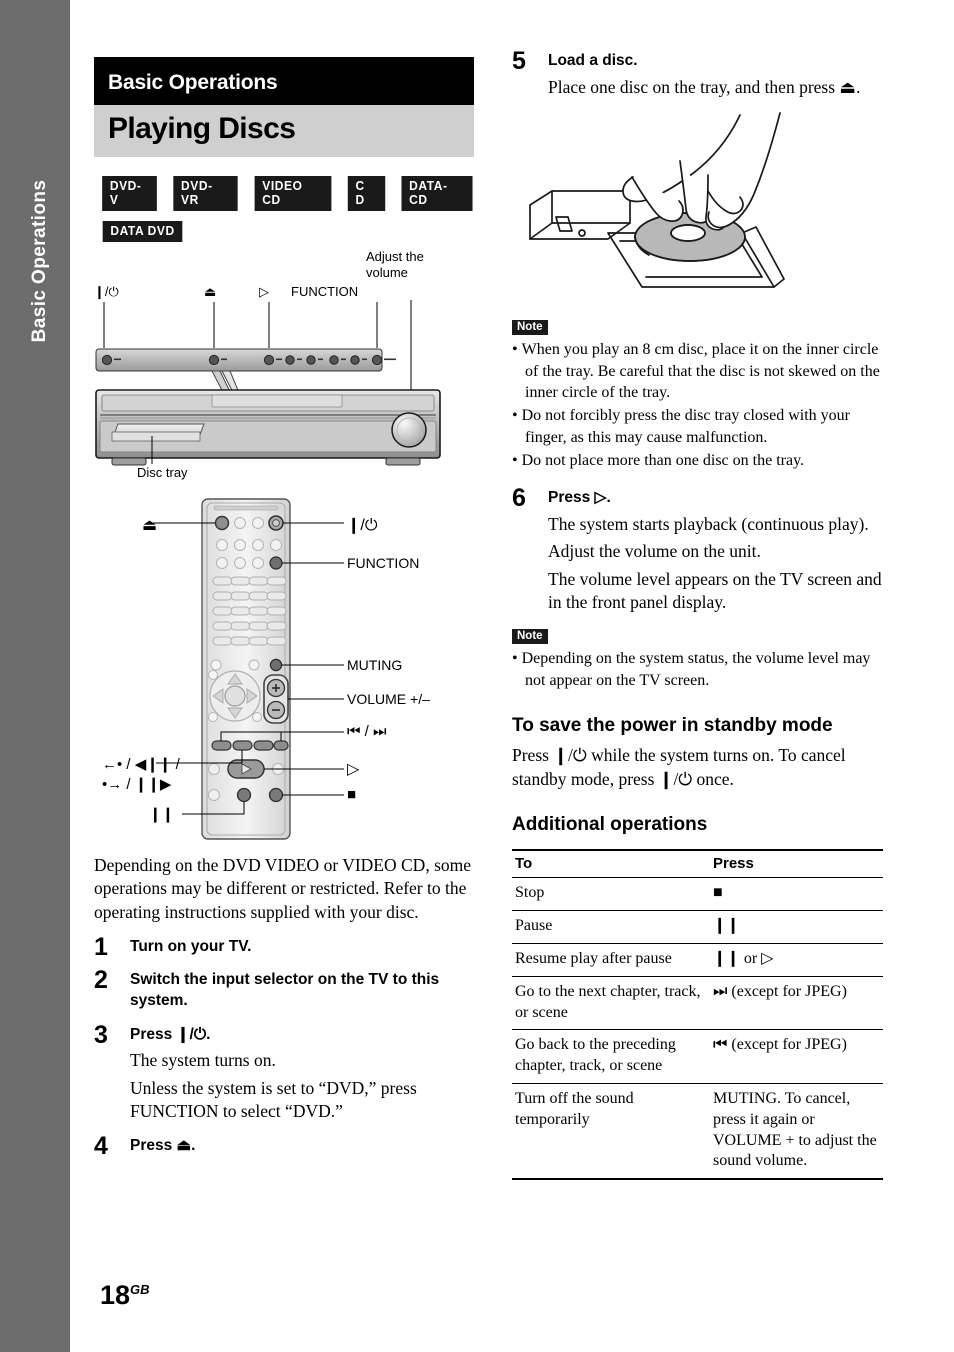 This screenshot has height=1352, width=954. Describe the element at coordinates (611, 1132) in the screenshot. I see `cell-to: Turn off the sound temporarily` at that location.